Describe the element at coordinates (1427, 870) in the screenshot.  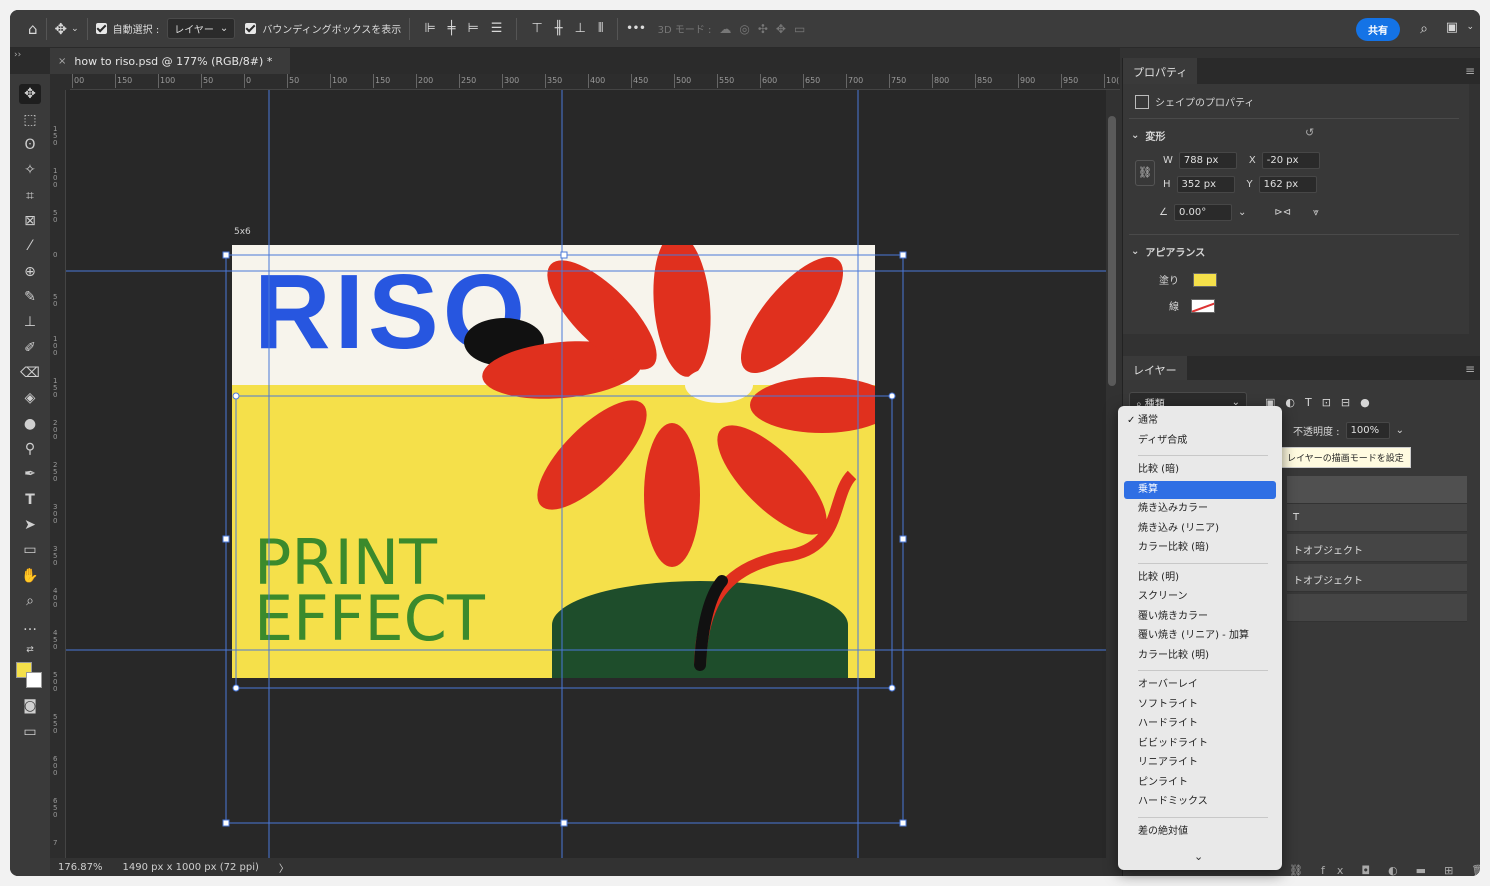
I see `group-icon: ▬` at that location.